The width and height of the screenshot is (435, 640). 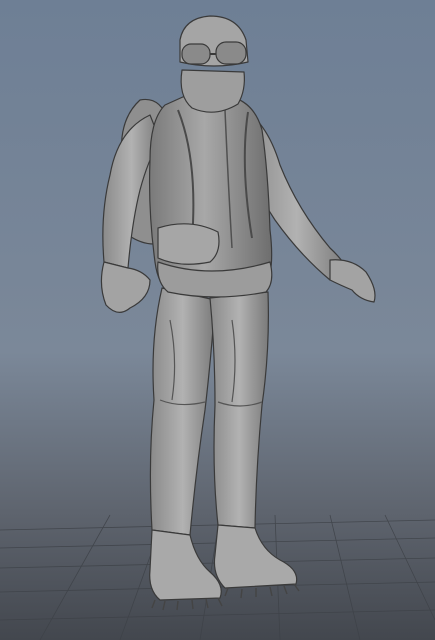 What do you see at coordinates (188, 244) in the screenshot?
I see `chest-pouch` at bounding box center [188, 244].